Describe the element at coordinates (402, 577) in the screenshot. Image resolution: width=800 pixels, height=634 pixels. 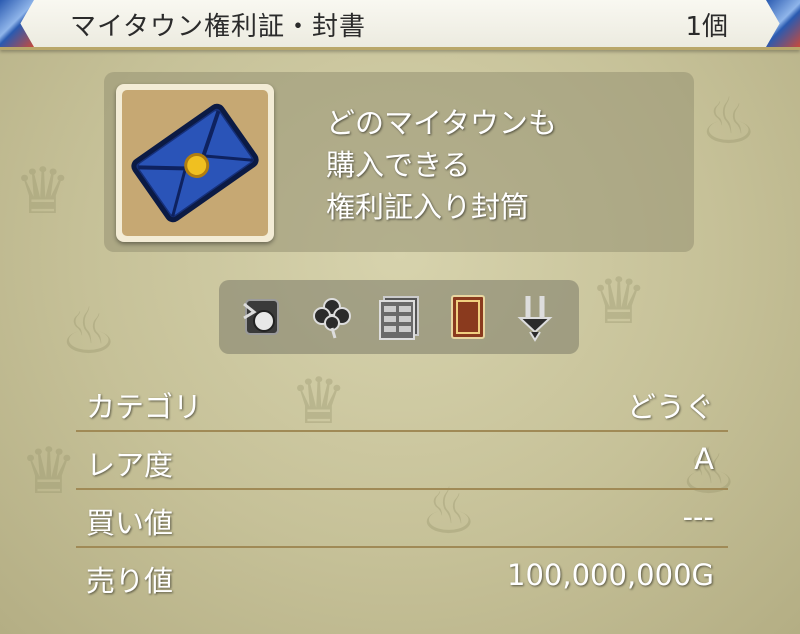
I see `stat-row-sell-price: 売り値 100,000,000G` at that location.